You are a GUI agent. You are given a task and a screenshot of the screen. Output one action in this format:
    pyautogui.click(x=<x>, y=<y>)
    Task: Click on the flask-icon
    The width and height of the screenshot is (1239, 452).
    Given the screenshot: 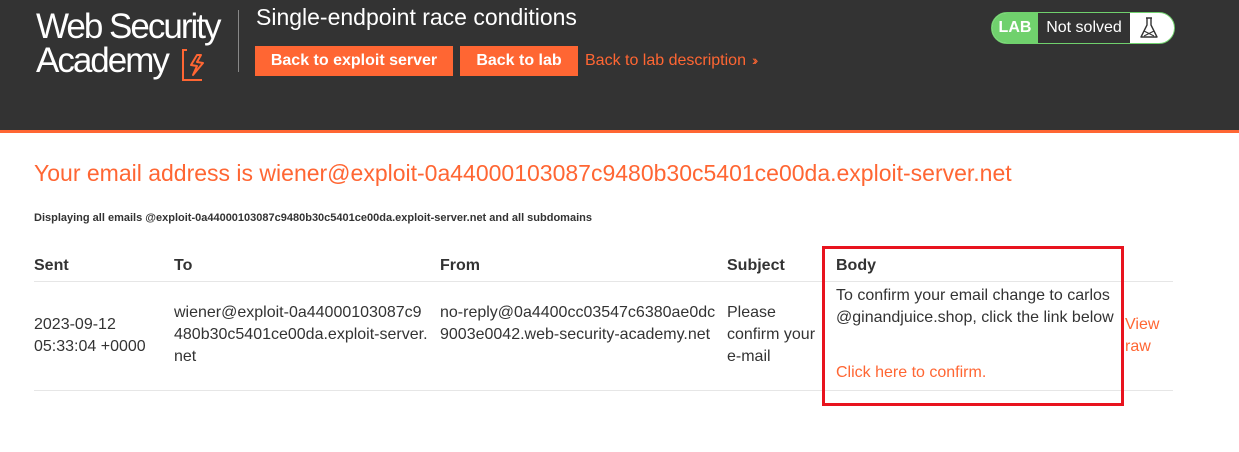 What is the action you would take?
    pyautogui.click(x=1149, y=27)
    